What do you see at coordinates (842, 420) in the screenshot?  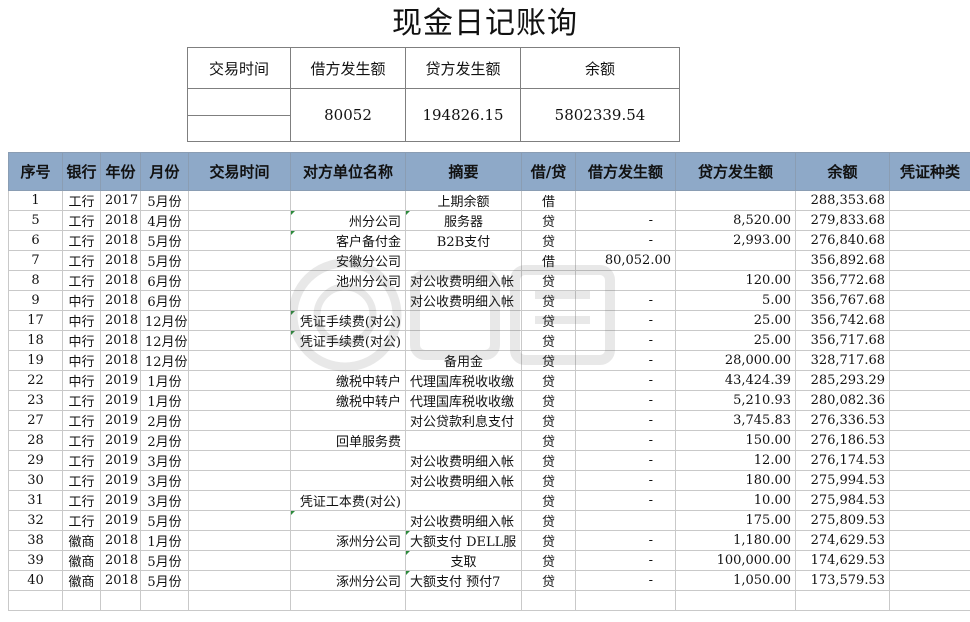 I see `cell-balance: 276,336.53` at bounding box center [842, 420].